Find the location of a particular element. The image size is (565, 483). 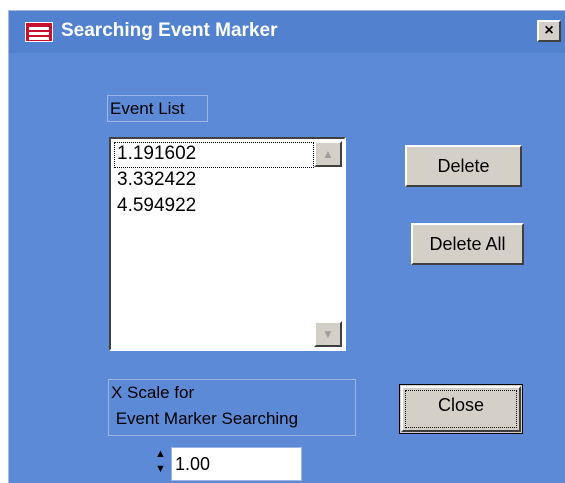

event-list-label: Event List is located at coordinates (157, 108).